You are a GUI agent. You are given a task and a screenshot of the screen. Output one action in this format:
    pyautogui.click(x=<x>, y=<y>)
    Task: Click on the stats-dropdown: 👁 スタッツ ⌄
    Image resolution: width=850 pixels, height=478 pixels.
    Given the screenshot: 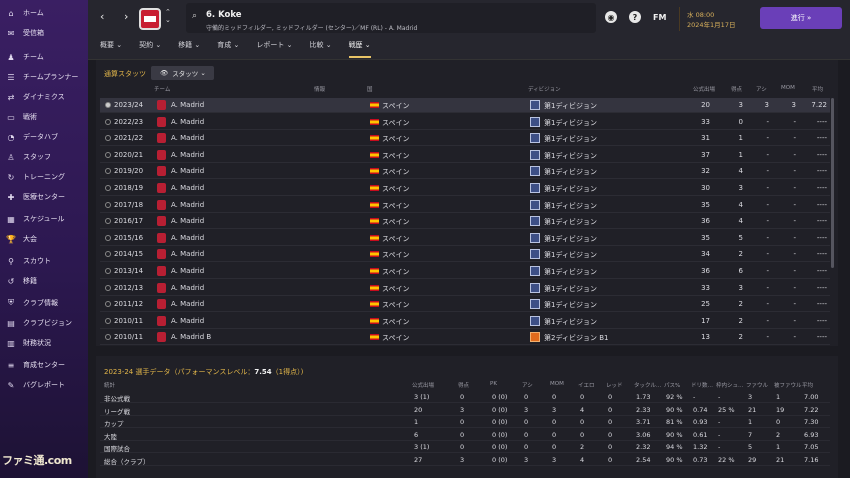 What is the action you would take?
    pyautogui.click(x=182, y=73)
    